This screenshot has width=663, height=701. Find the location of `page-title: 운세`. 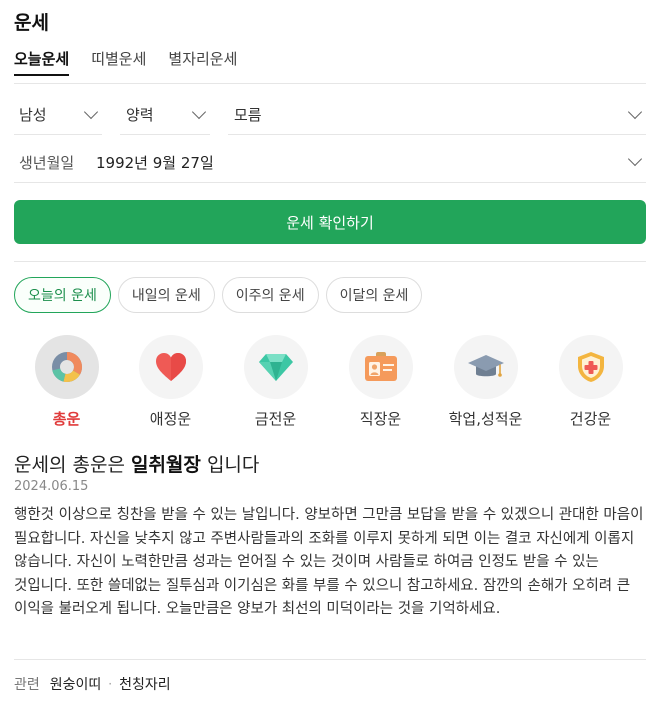

page-title: 운세 is located at coordinates (31, 23).